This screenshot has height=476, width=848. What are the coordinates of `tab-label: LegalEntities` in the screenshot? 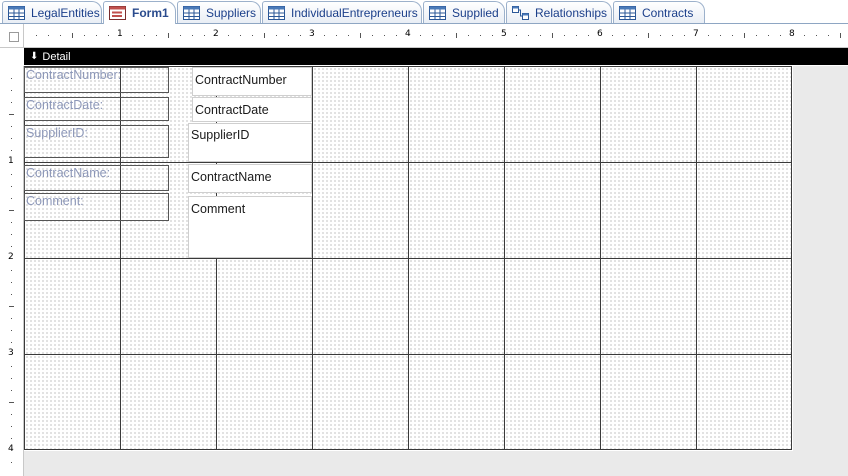 It's located at (65, 12).